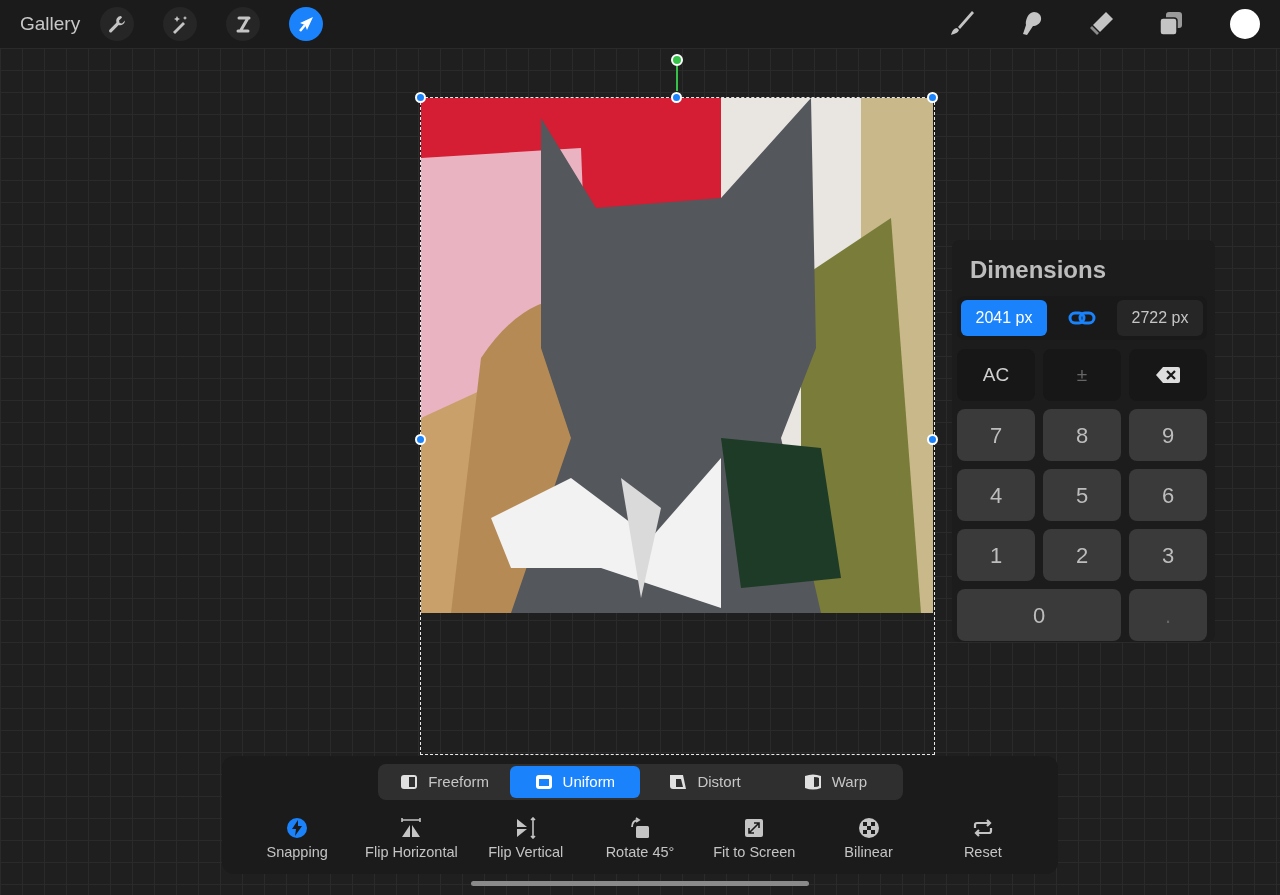 This screenshot has width=1280, height=895. Describe the element at coordinates (1168, 435) in the screenshot. I see `keypad-key: 9` at that location.